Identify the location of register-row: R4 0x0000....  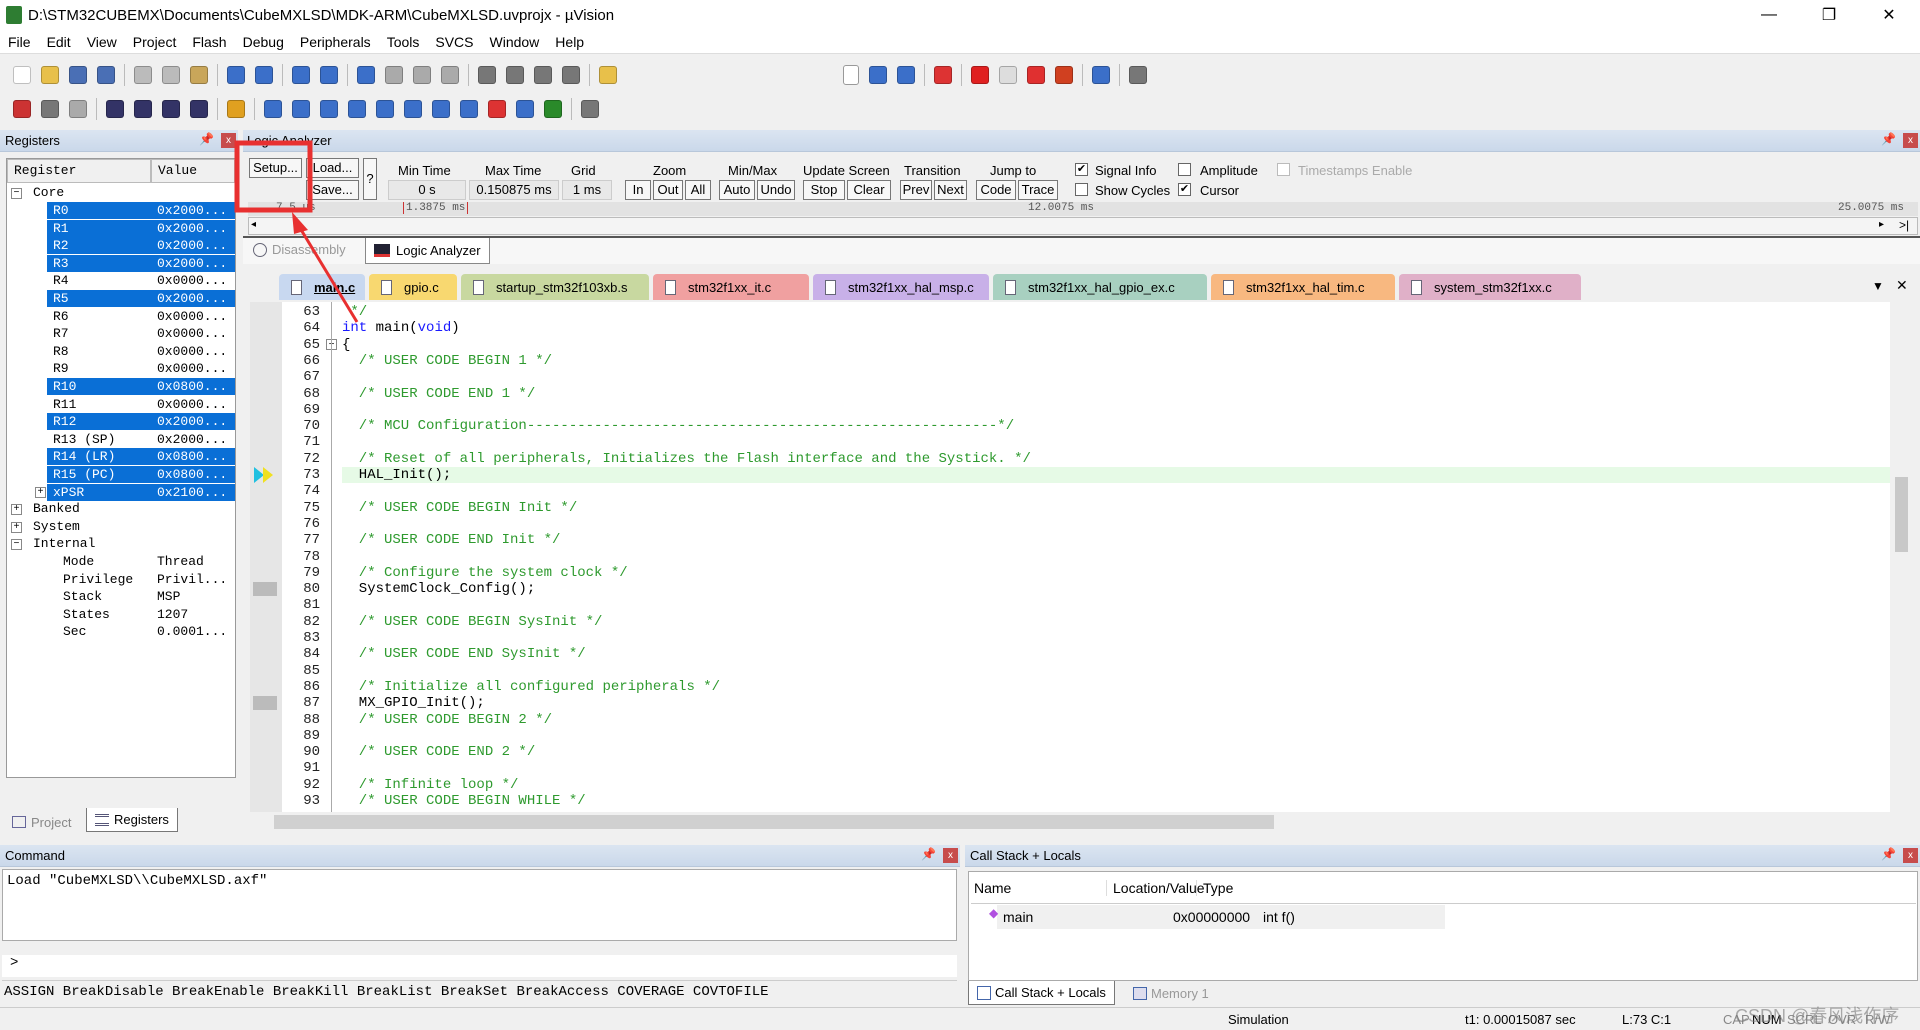
(141, 280).